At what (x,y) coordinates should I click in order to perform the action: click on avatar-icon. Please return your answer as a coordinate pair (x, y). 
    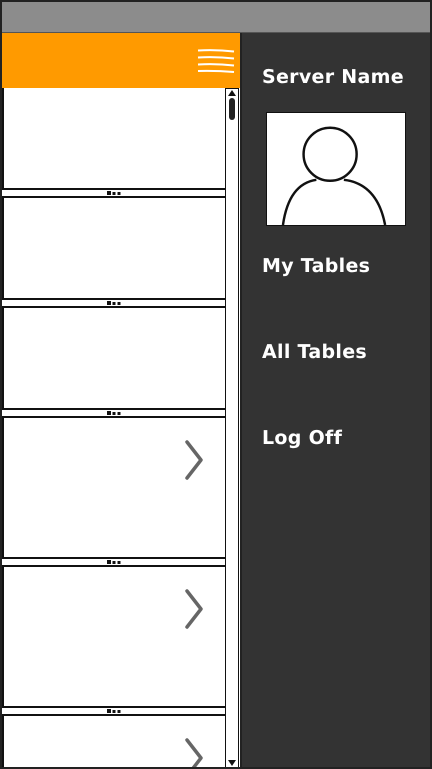
    Looking at the image, I should click on (336, 169).